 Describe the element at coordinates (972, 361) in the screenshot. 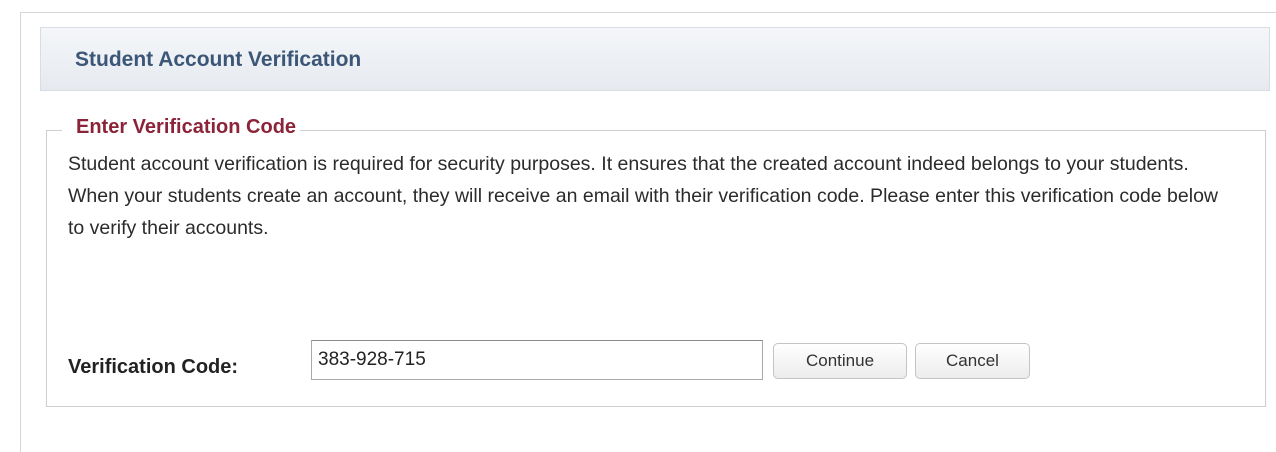

I see `cancel-button: Cancel` at that location.